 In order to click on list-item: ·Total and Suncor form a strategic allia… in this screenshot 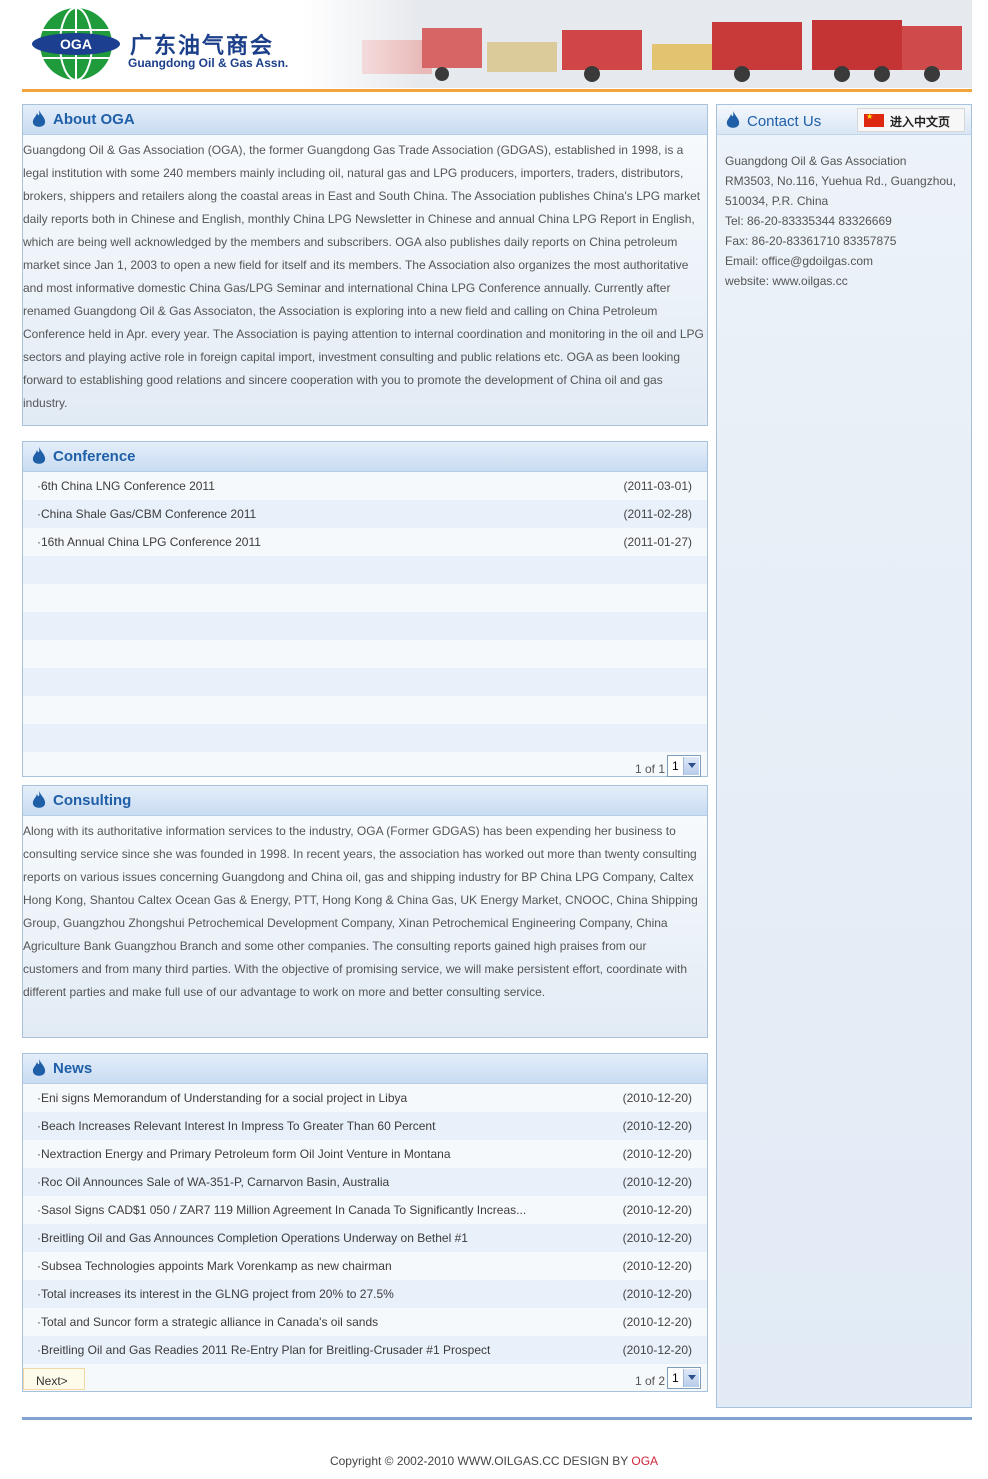, I will do `click(365, 1322)`.